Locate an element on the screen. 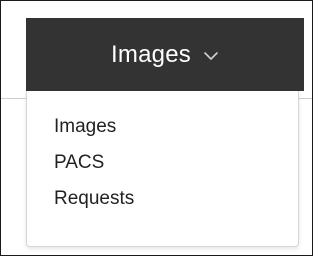 This screenshot has height=256, width=320. dropdown-button-label: Images is located at coordinates (151, 54).